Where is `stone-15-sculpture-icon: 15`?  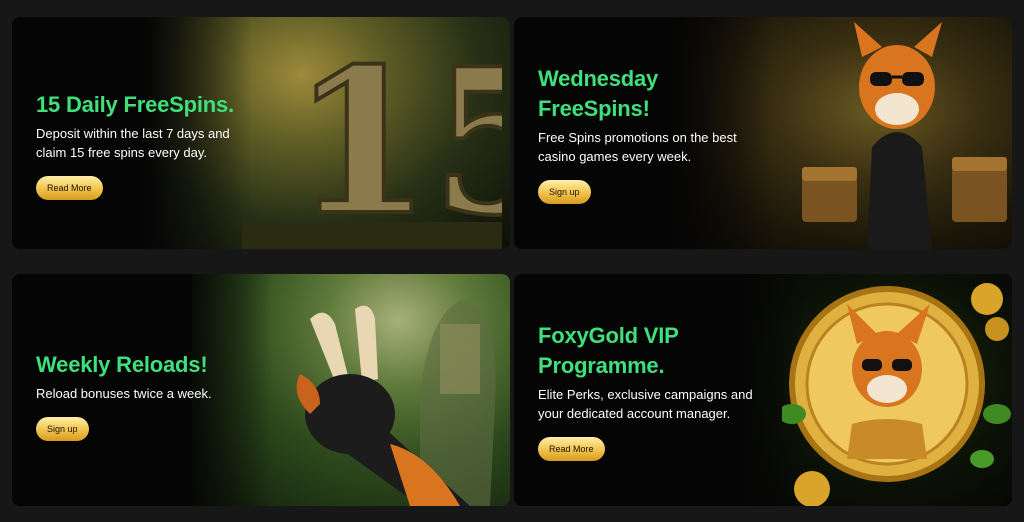
stone-15-sculpture-icon: 15 is located at coordinates (372, 136).